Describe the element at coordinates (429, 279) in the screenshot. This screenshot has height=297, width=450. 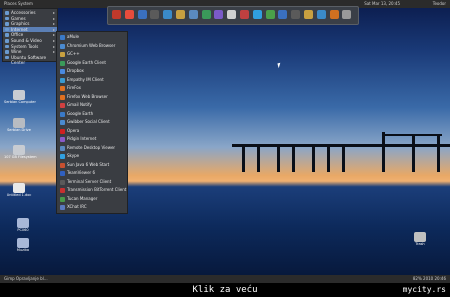
I see `tray-status: 82% 2010 20:46` at that location.